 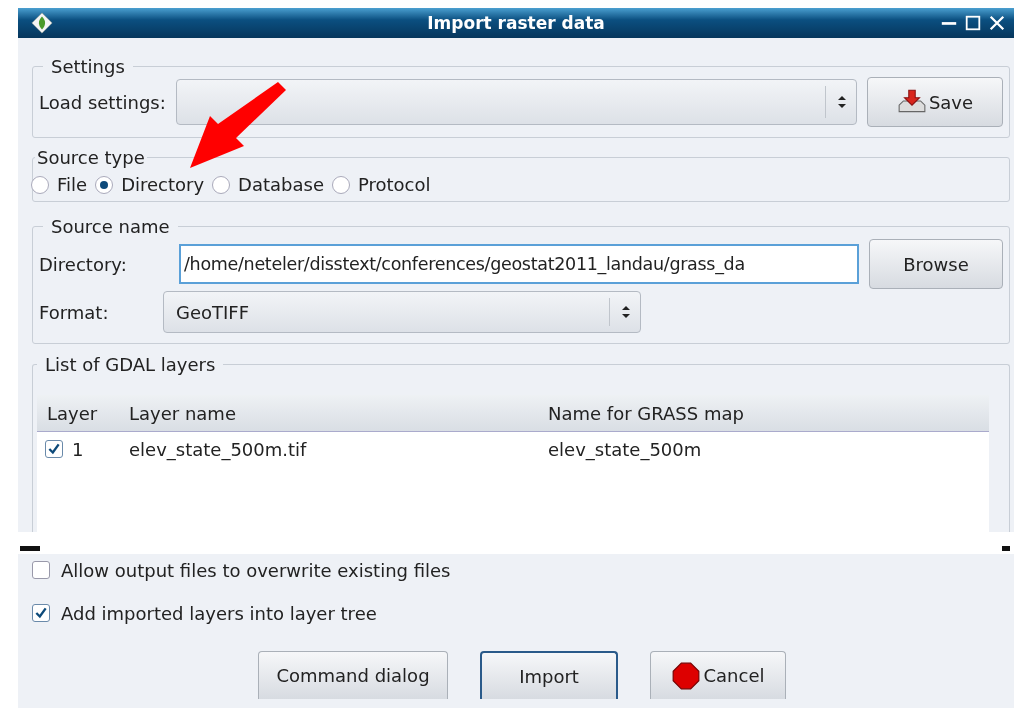 What do you see at coordinates (338, 413) in the screenshot?
I see `column-header: Layer name` at bounding box center [338, 413].